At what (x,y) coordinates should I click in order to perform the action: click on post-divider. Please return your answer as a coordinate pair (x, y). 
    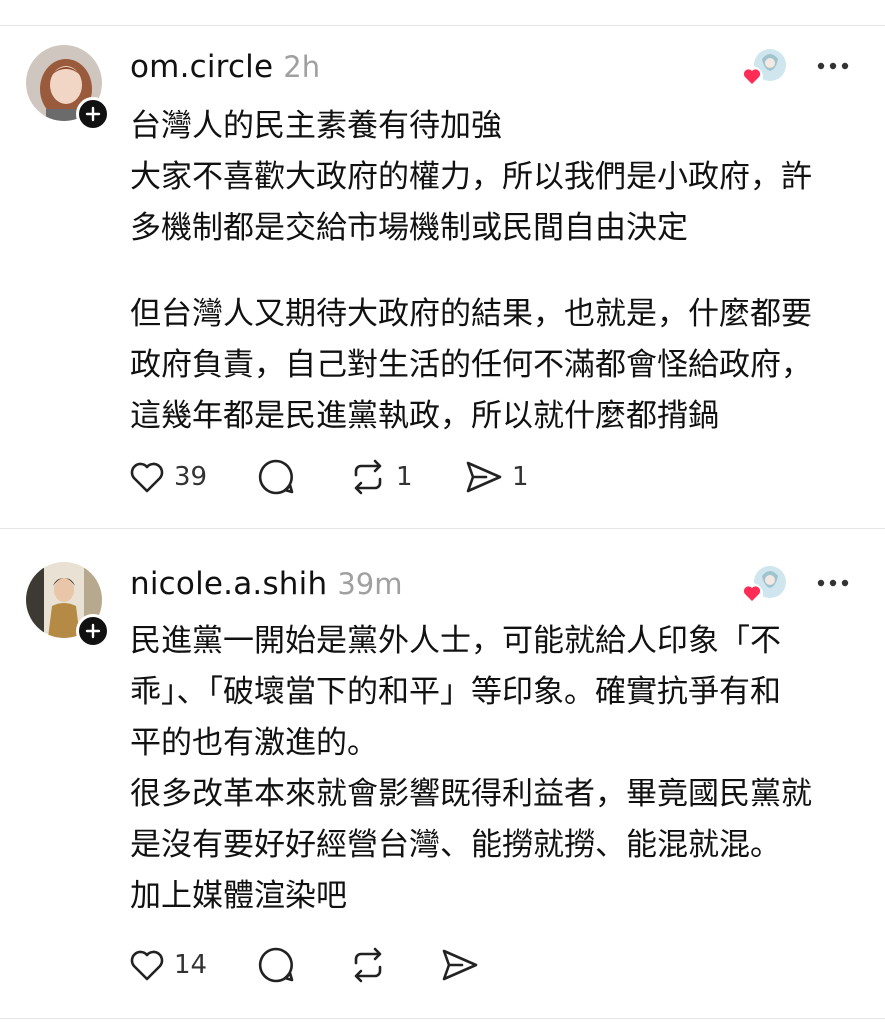
    Looking at the image, I should click on (442, 528).